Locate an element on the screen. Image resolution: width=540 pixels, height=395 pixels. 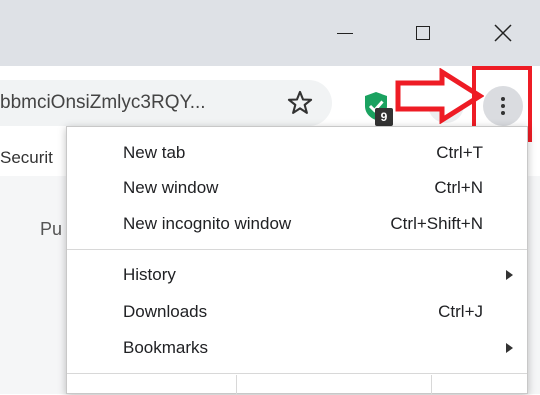
menu-item-shortcut: Ctrl+N is located at coordinates (458, 187).